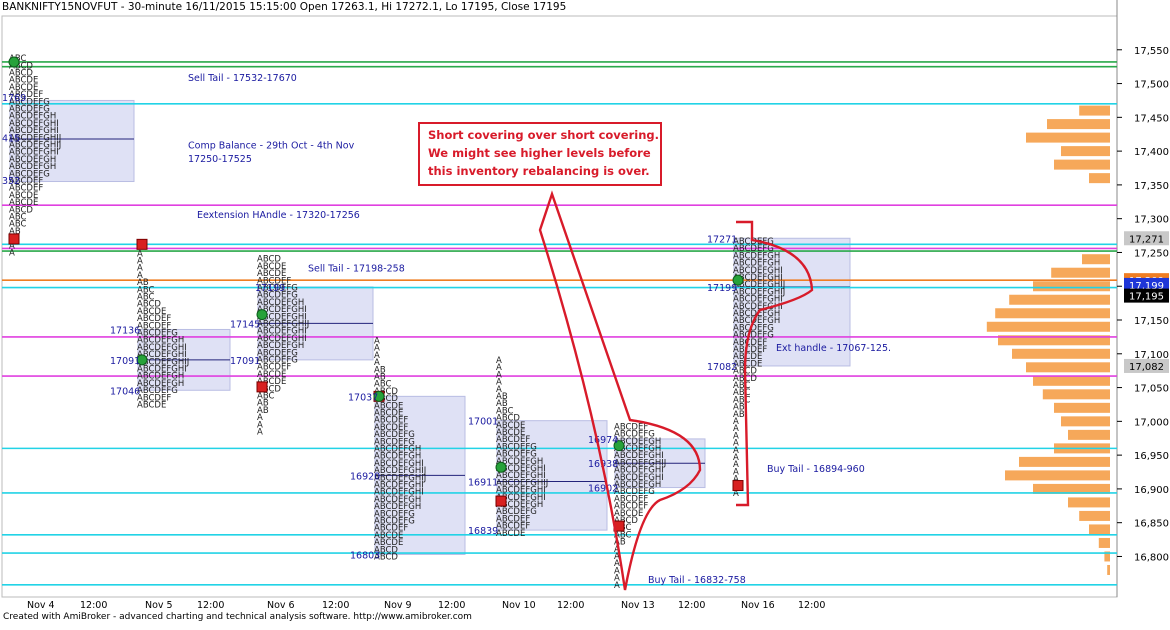  What do you see at coordinates (539, 171) in the screenshot?
I see `annotation-line: this inventory rebalancing is over.` at bounding box center [539, 171].